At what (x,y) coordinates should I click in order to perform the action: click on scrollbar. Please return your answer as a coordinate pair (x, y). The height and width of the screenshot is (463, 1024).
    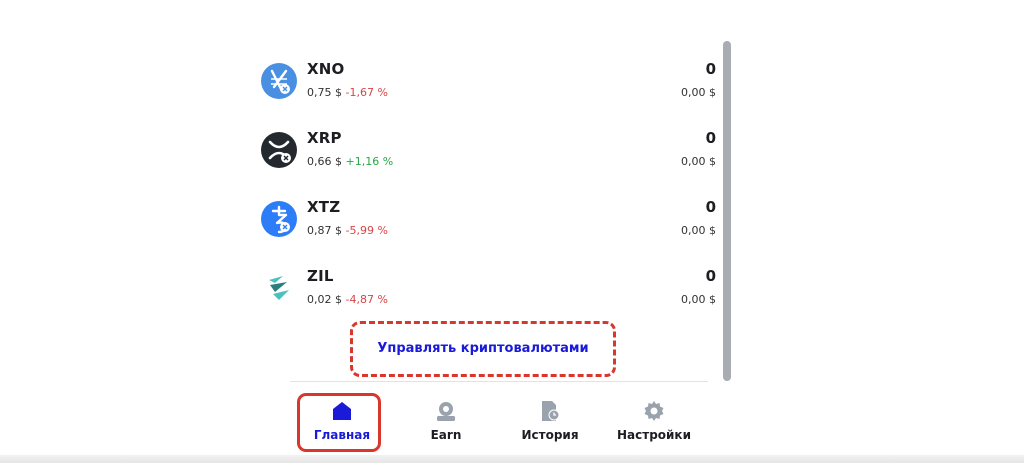
    Looking at the image, I should click on (727, 211).